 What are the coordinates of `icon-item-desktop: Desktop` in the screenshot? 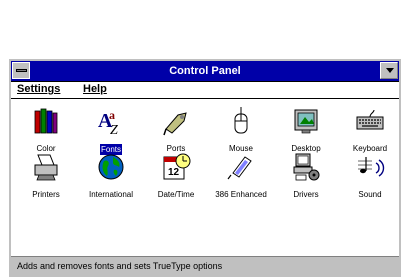 It's located at (306, 129).